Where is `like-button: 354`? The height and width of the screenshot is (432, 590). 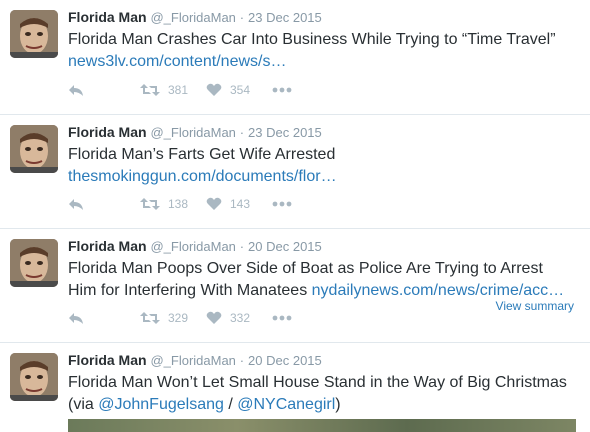
like-button: 354 is located at coordinates (239, 90).